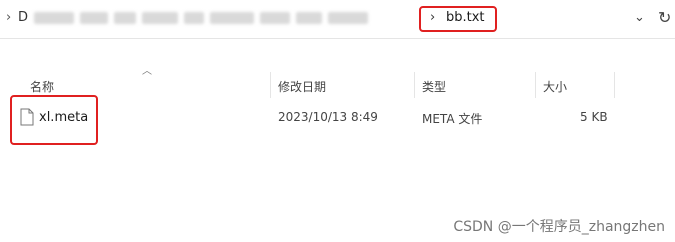 The height and width of the screenshot is (242, 675). Describe the element at coordinates (639, 17) in the screenshot. I see `address-dropdown-icon: ⌄` at that location.